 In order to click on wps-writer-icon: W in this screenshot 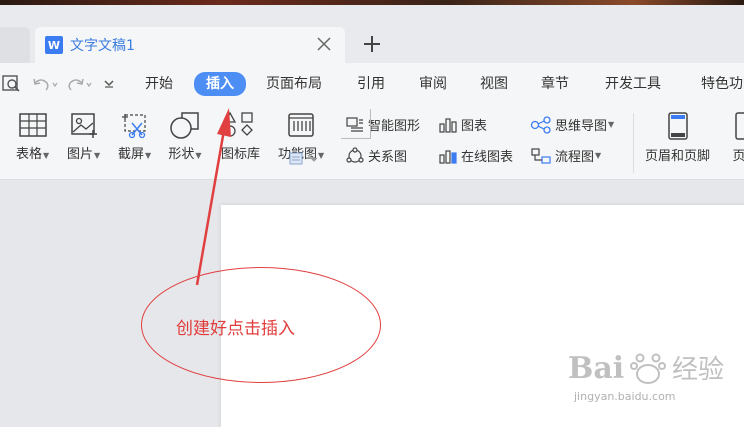, I will do `click(54, 45)`.